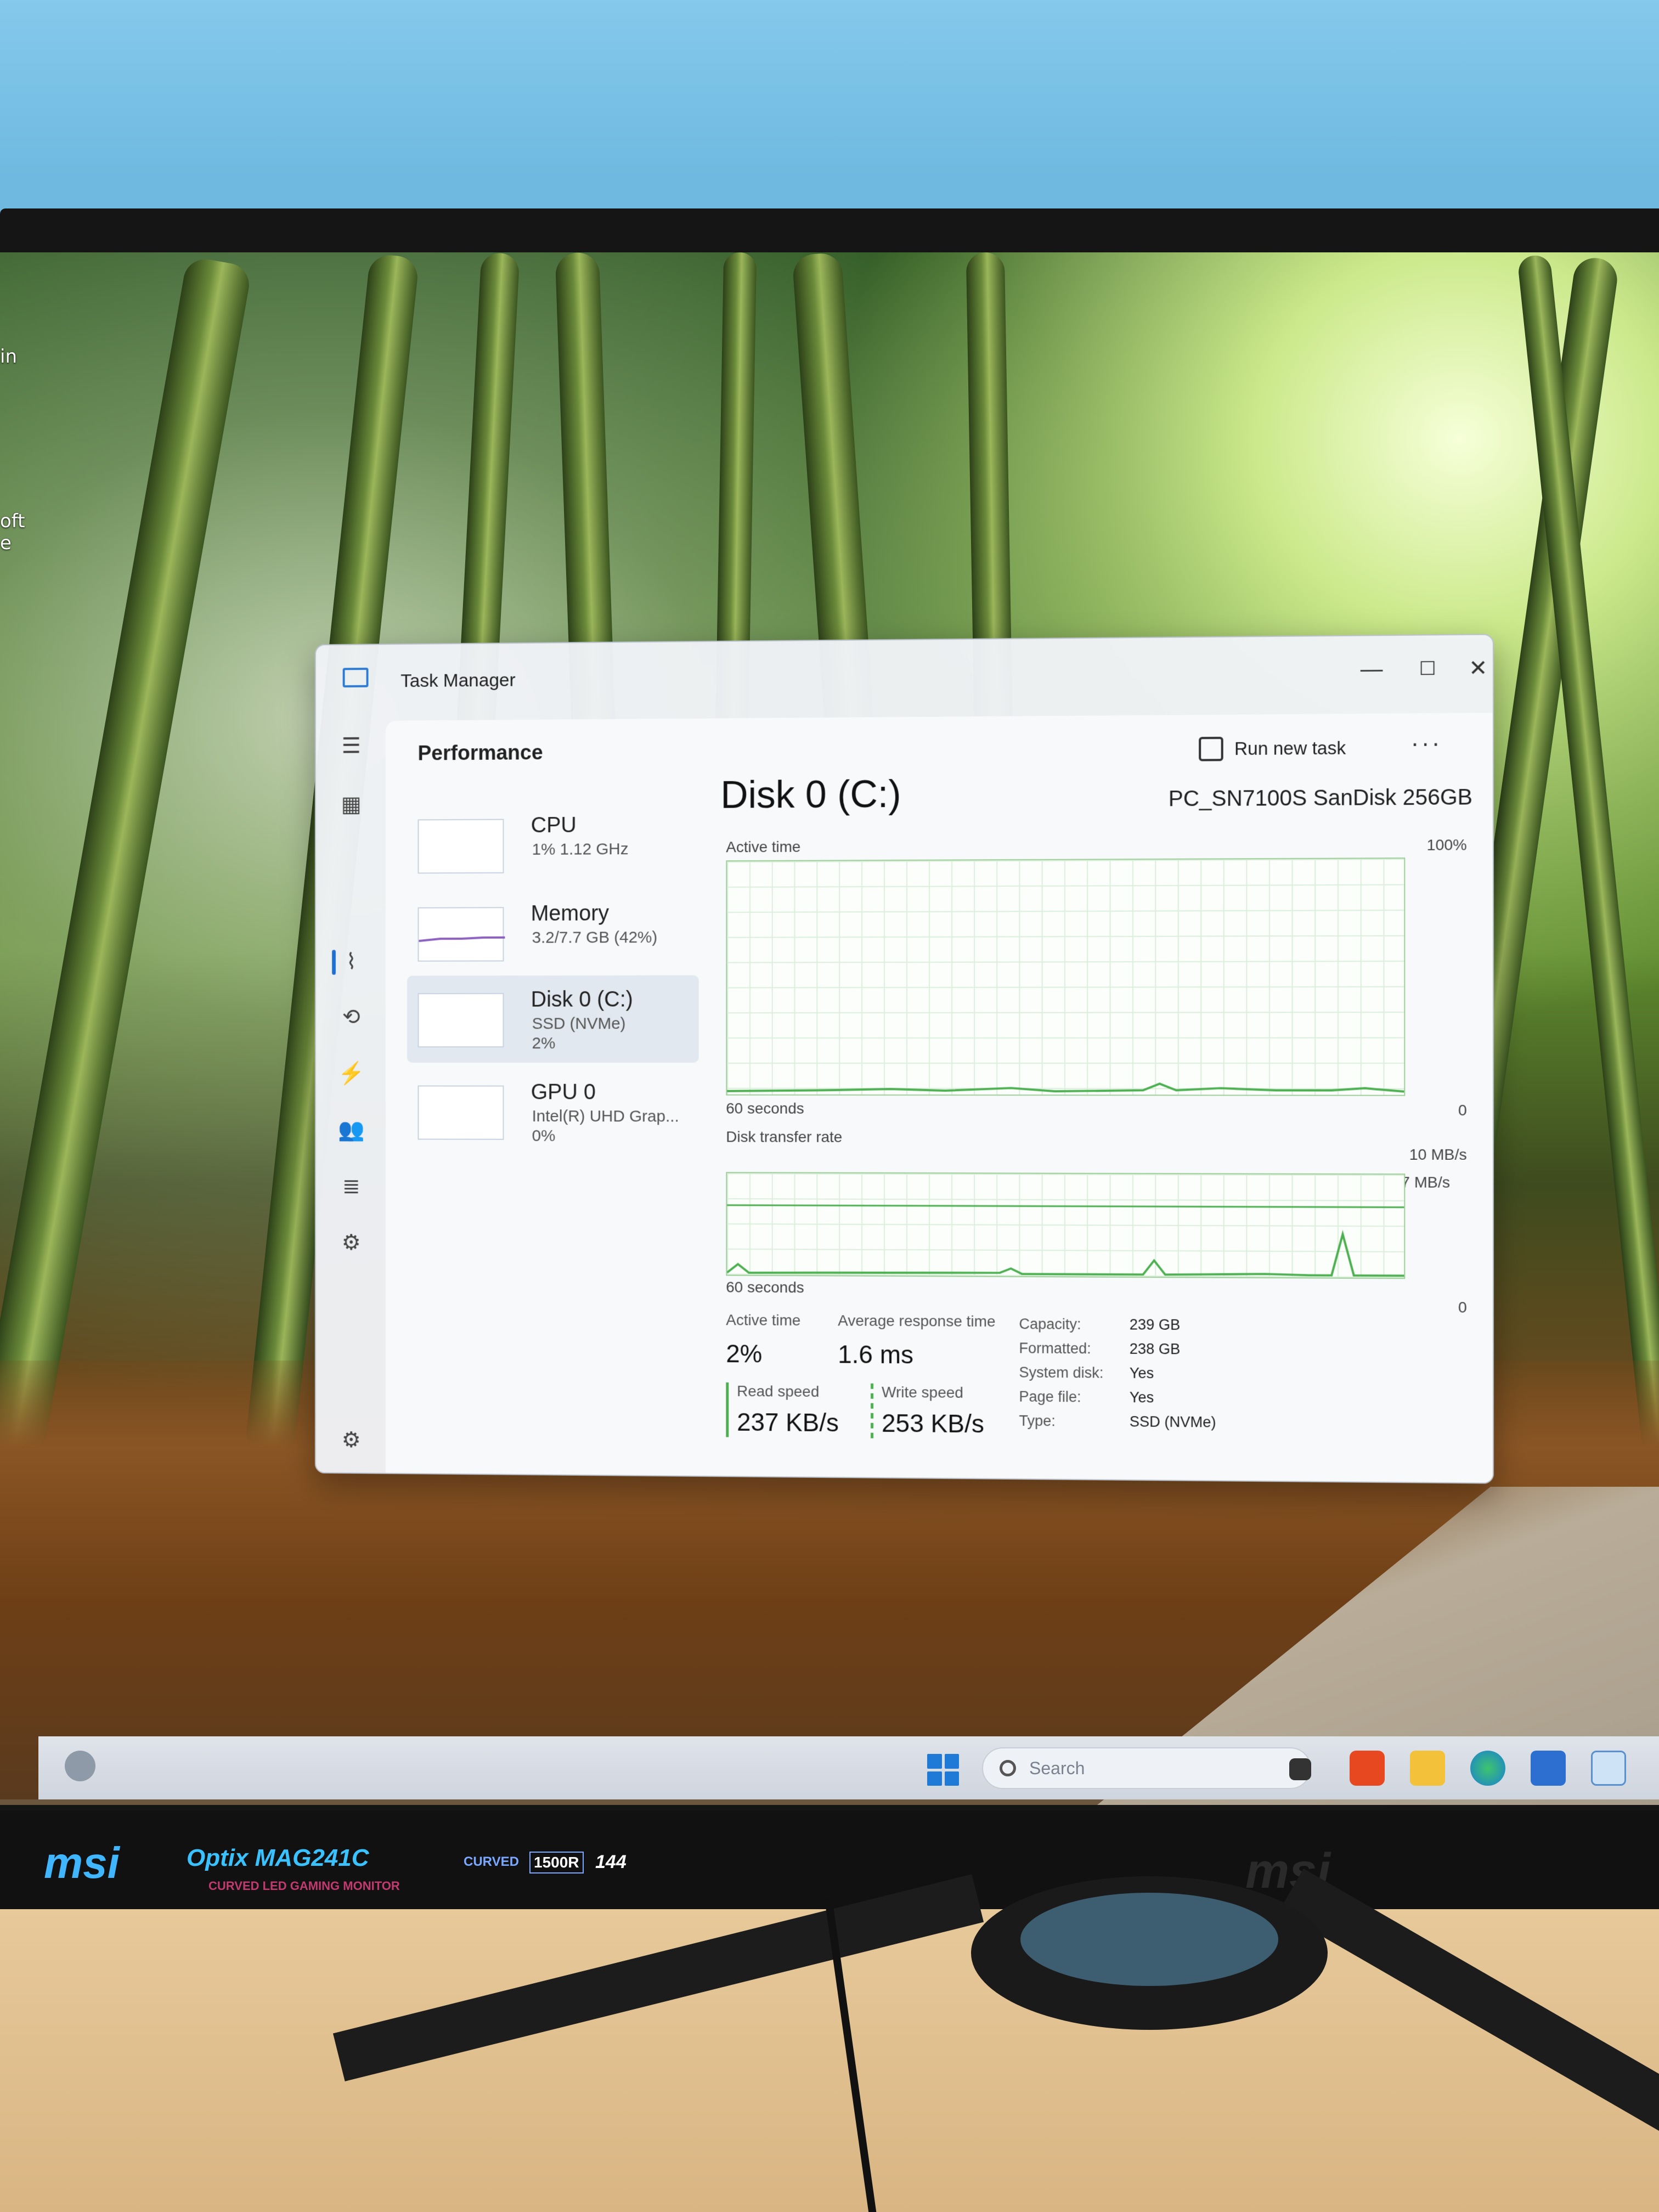 The image size is (1659, 2212). I want to click on perf-item-memory: Memory 3.2/7.7 GB (42%), so click(553, 933).